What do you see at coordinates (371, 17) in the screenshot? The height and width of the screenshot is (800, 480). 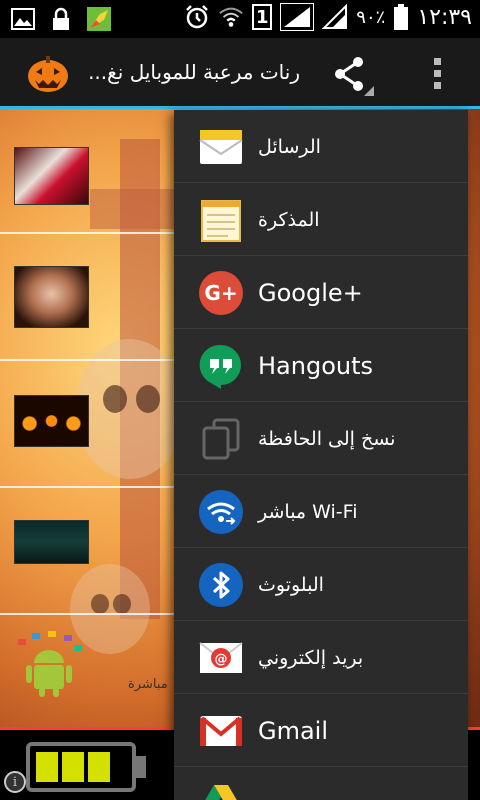 I see `battery-percent: ٩٠٪` at bounding box center [371, 17].